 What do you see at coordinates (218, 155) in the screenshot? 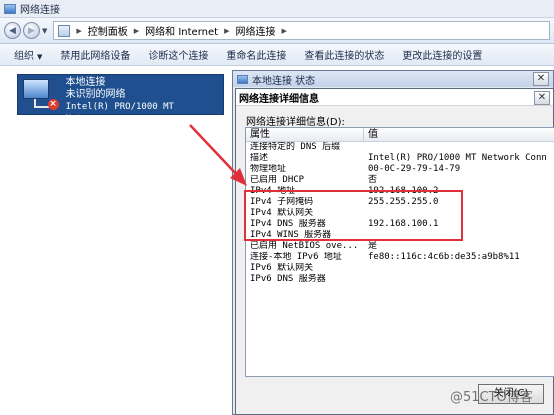
I see `annotation-arrow` at bounding box center [218, 155].